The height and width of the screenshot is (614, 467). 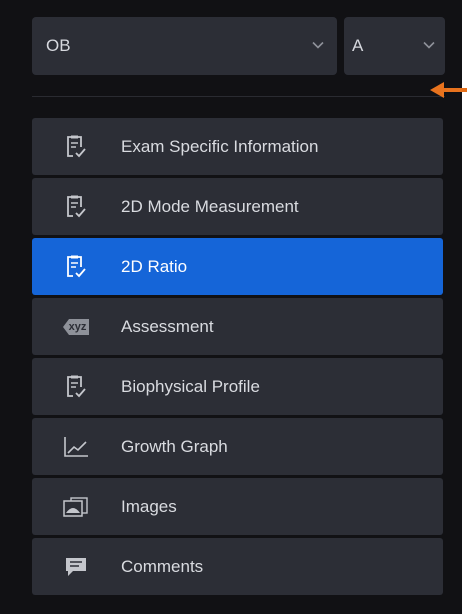 I want to click on menu-item-assessment: xyz Assessment, so click(x=237, y=326).